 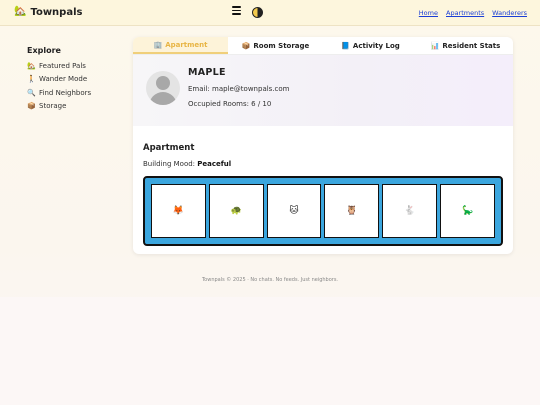 What do you see at coordinates (281, 45) in the screenshot?
I see `tab-label: Room Storage` at bounding box center [281, 45].